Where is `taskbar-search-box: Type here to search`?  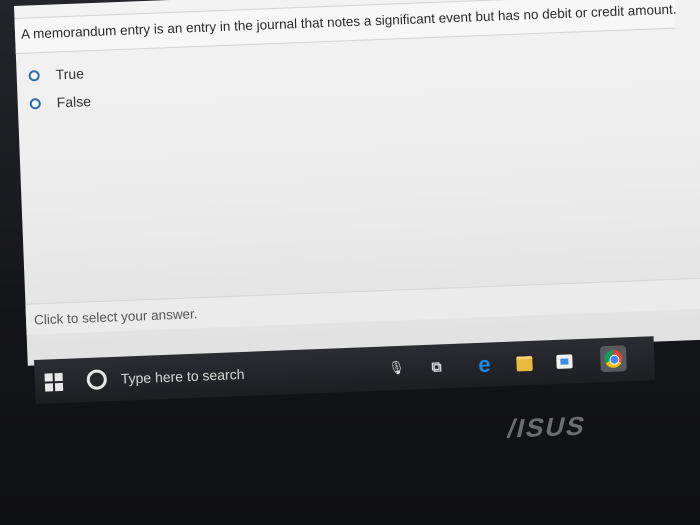 taskbar-search-box: Type here to search is located at coordinates (236, 373).